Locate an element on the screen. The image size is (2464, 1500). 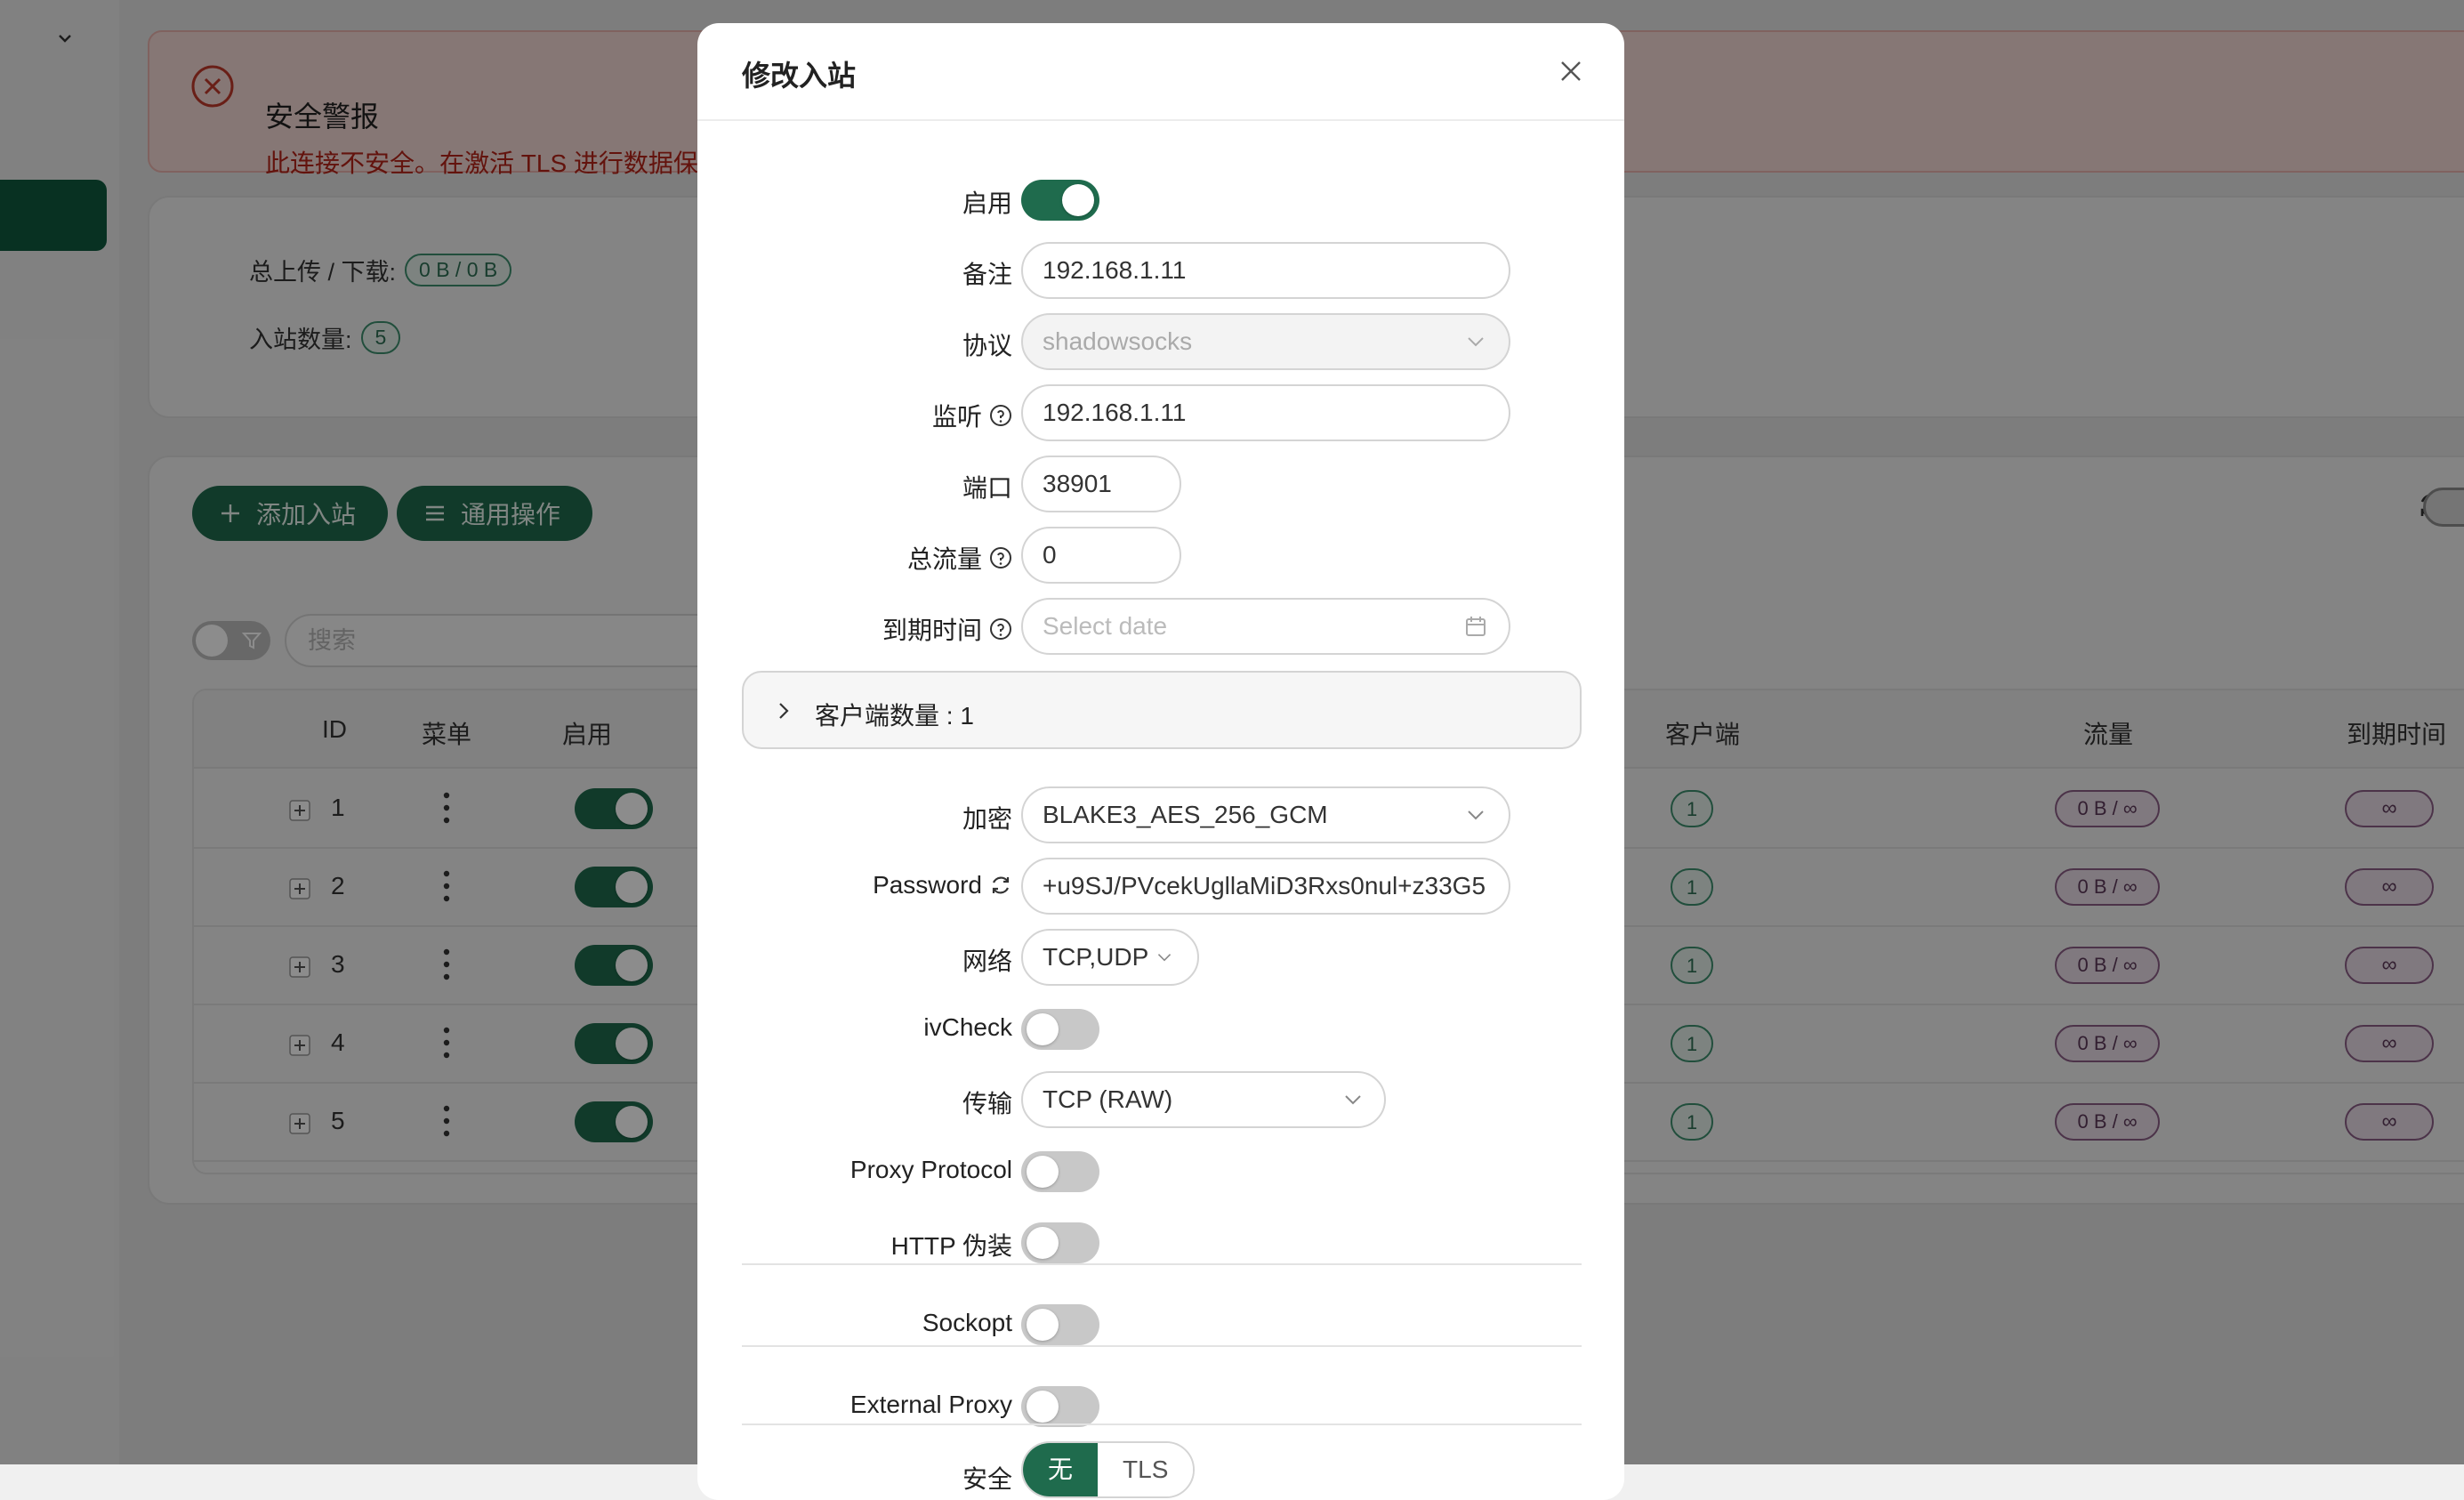
enable-label-text: 启用 is located at coordinates (987, 203).